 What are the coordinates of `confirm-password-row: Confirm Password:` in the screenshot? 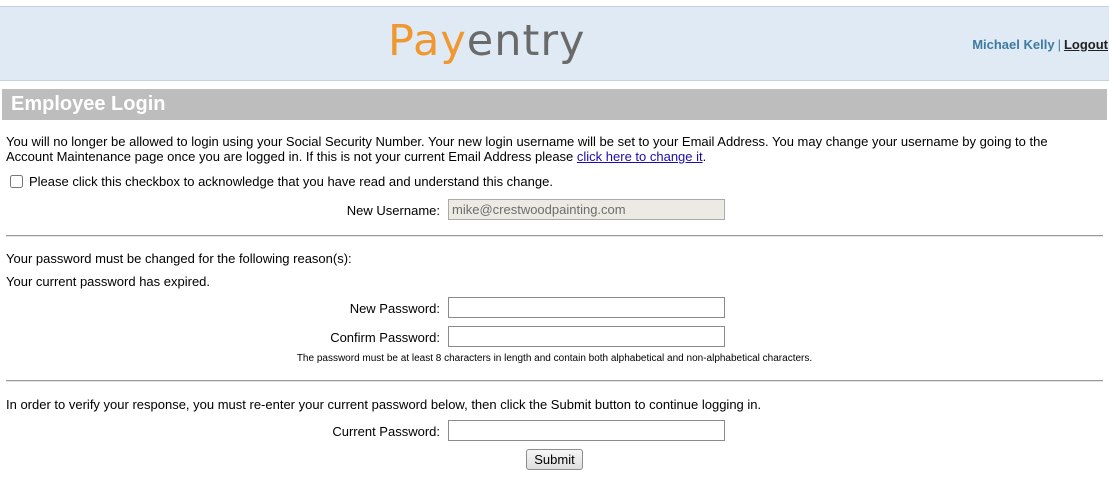 It's located at (554, 337).